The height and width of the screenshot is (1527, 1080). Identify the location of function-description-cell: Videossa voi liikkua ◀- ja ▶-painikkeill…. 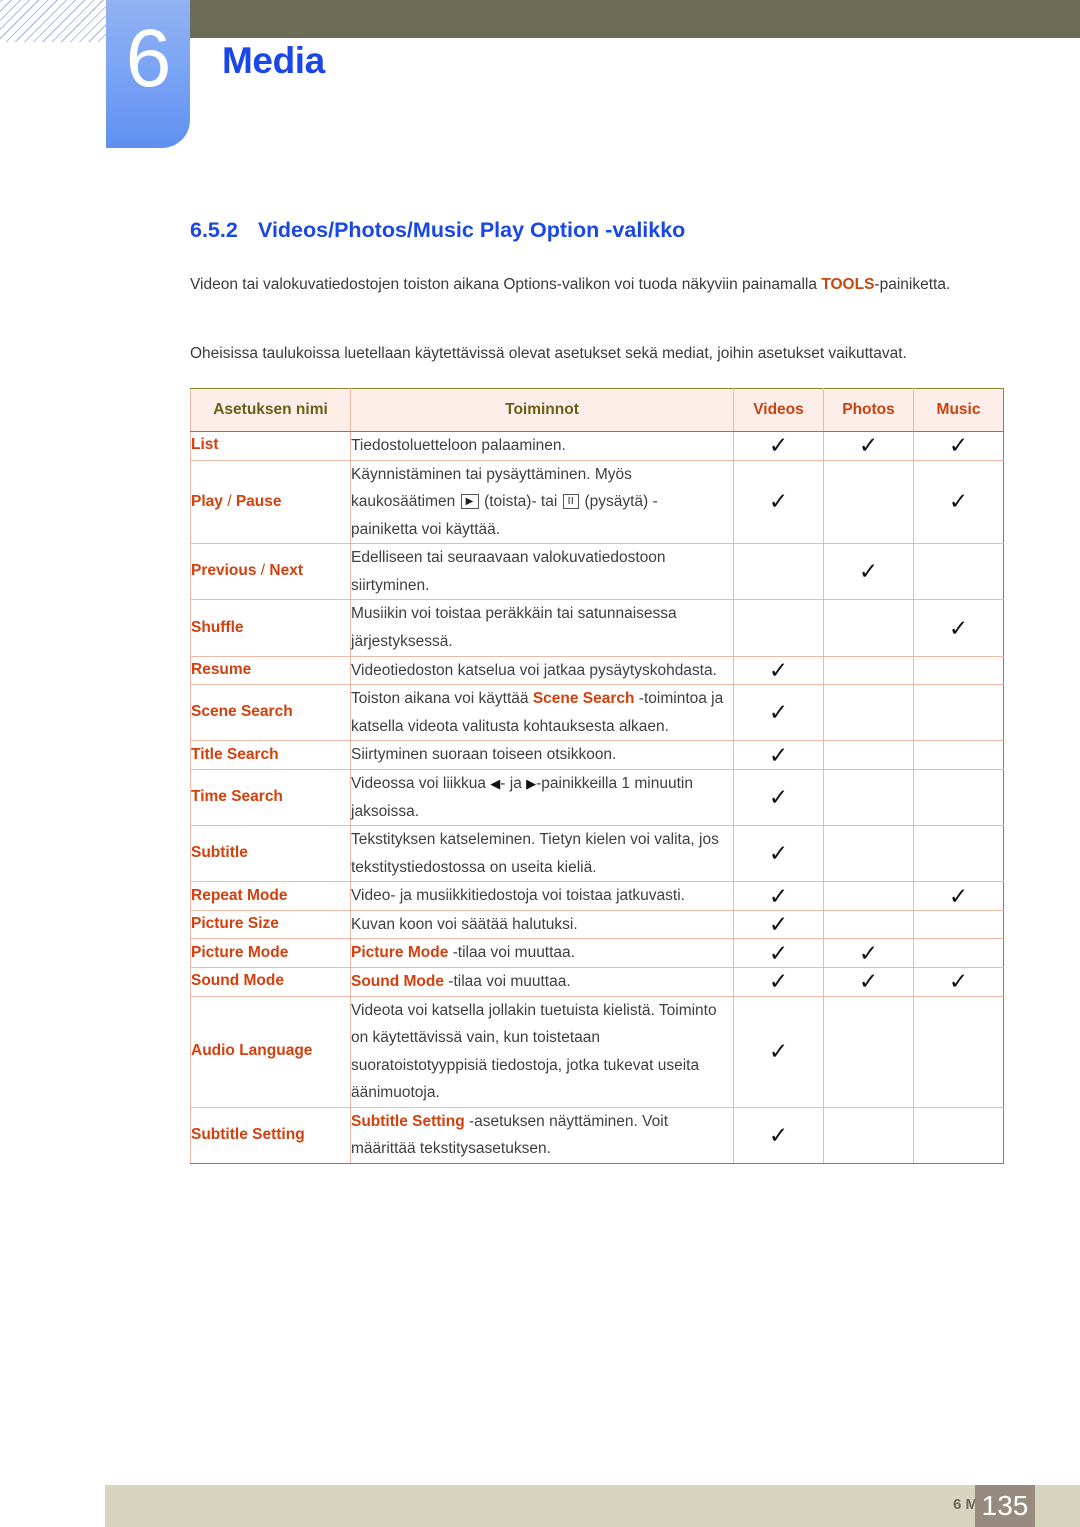
(542, 797).